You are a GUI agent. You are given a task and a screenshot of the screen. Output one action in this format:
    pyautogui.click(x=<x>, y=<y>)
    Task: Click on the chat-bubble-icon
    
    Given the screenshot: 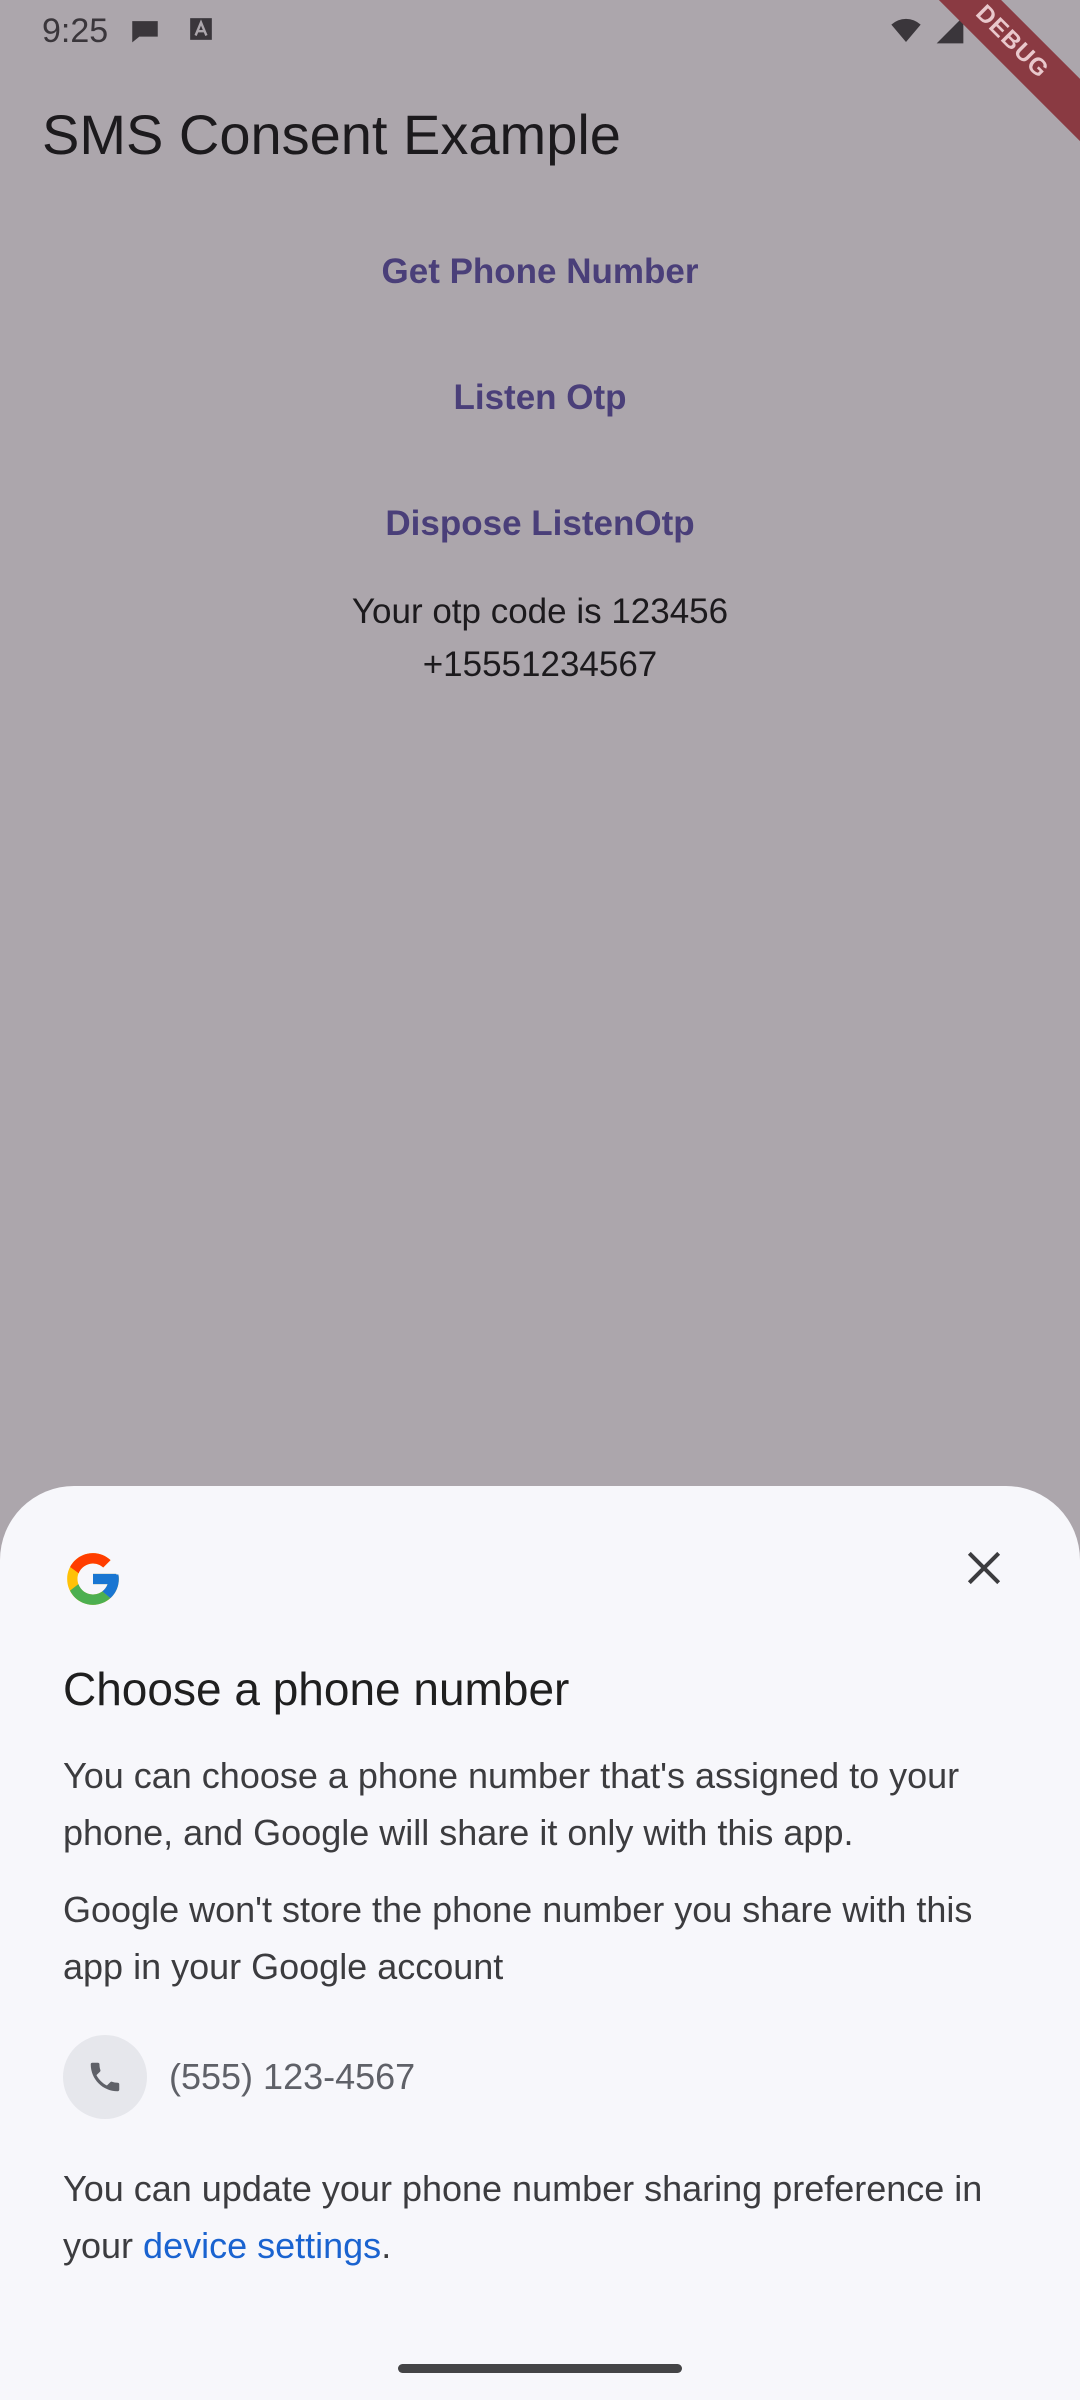 What is the action you would take?
    pyautogui.click(x=145, y=33)
    